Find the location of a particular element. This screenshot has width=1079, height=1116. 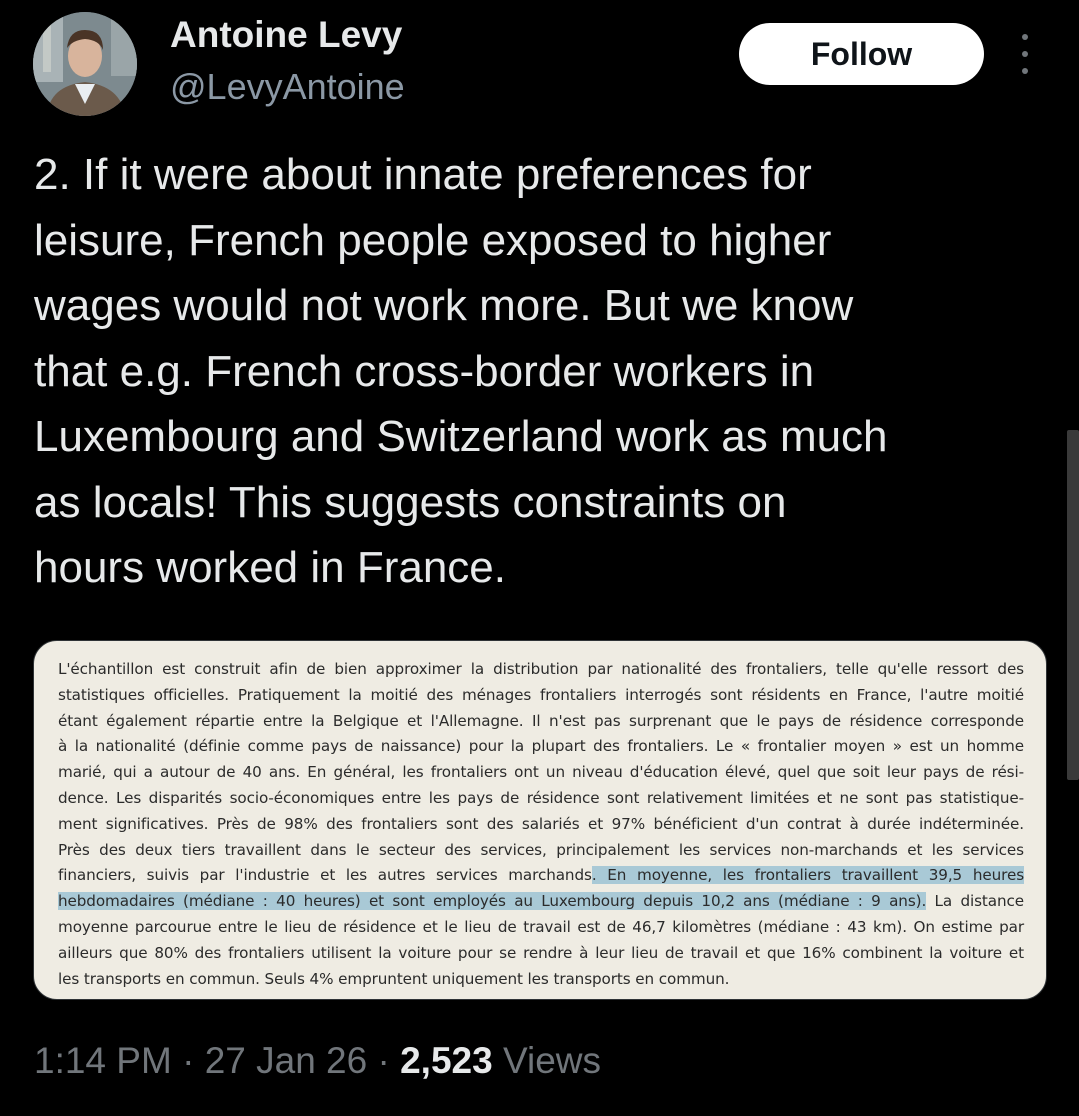

author-handle: @LevyAntoine is located at coordinates (287, 87).